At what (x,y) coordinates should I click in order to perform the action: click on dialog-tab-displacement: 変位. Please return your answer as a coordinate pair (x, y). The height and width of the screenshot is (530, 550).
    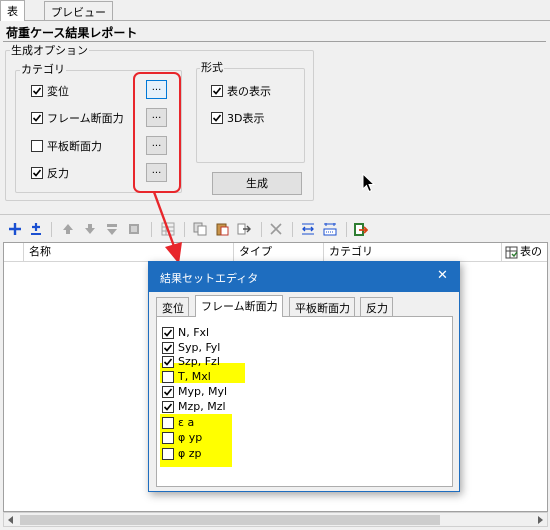
    Looking at the image, I should click on (172, 306).